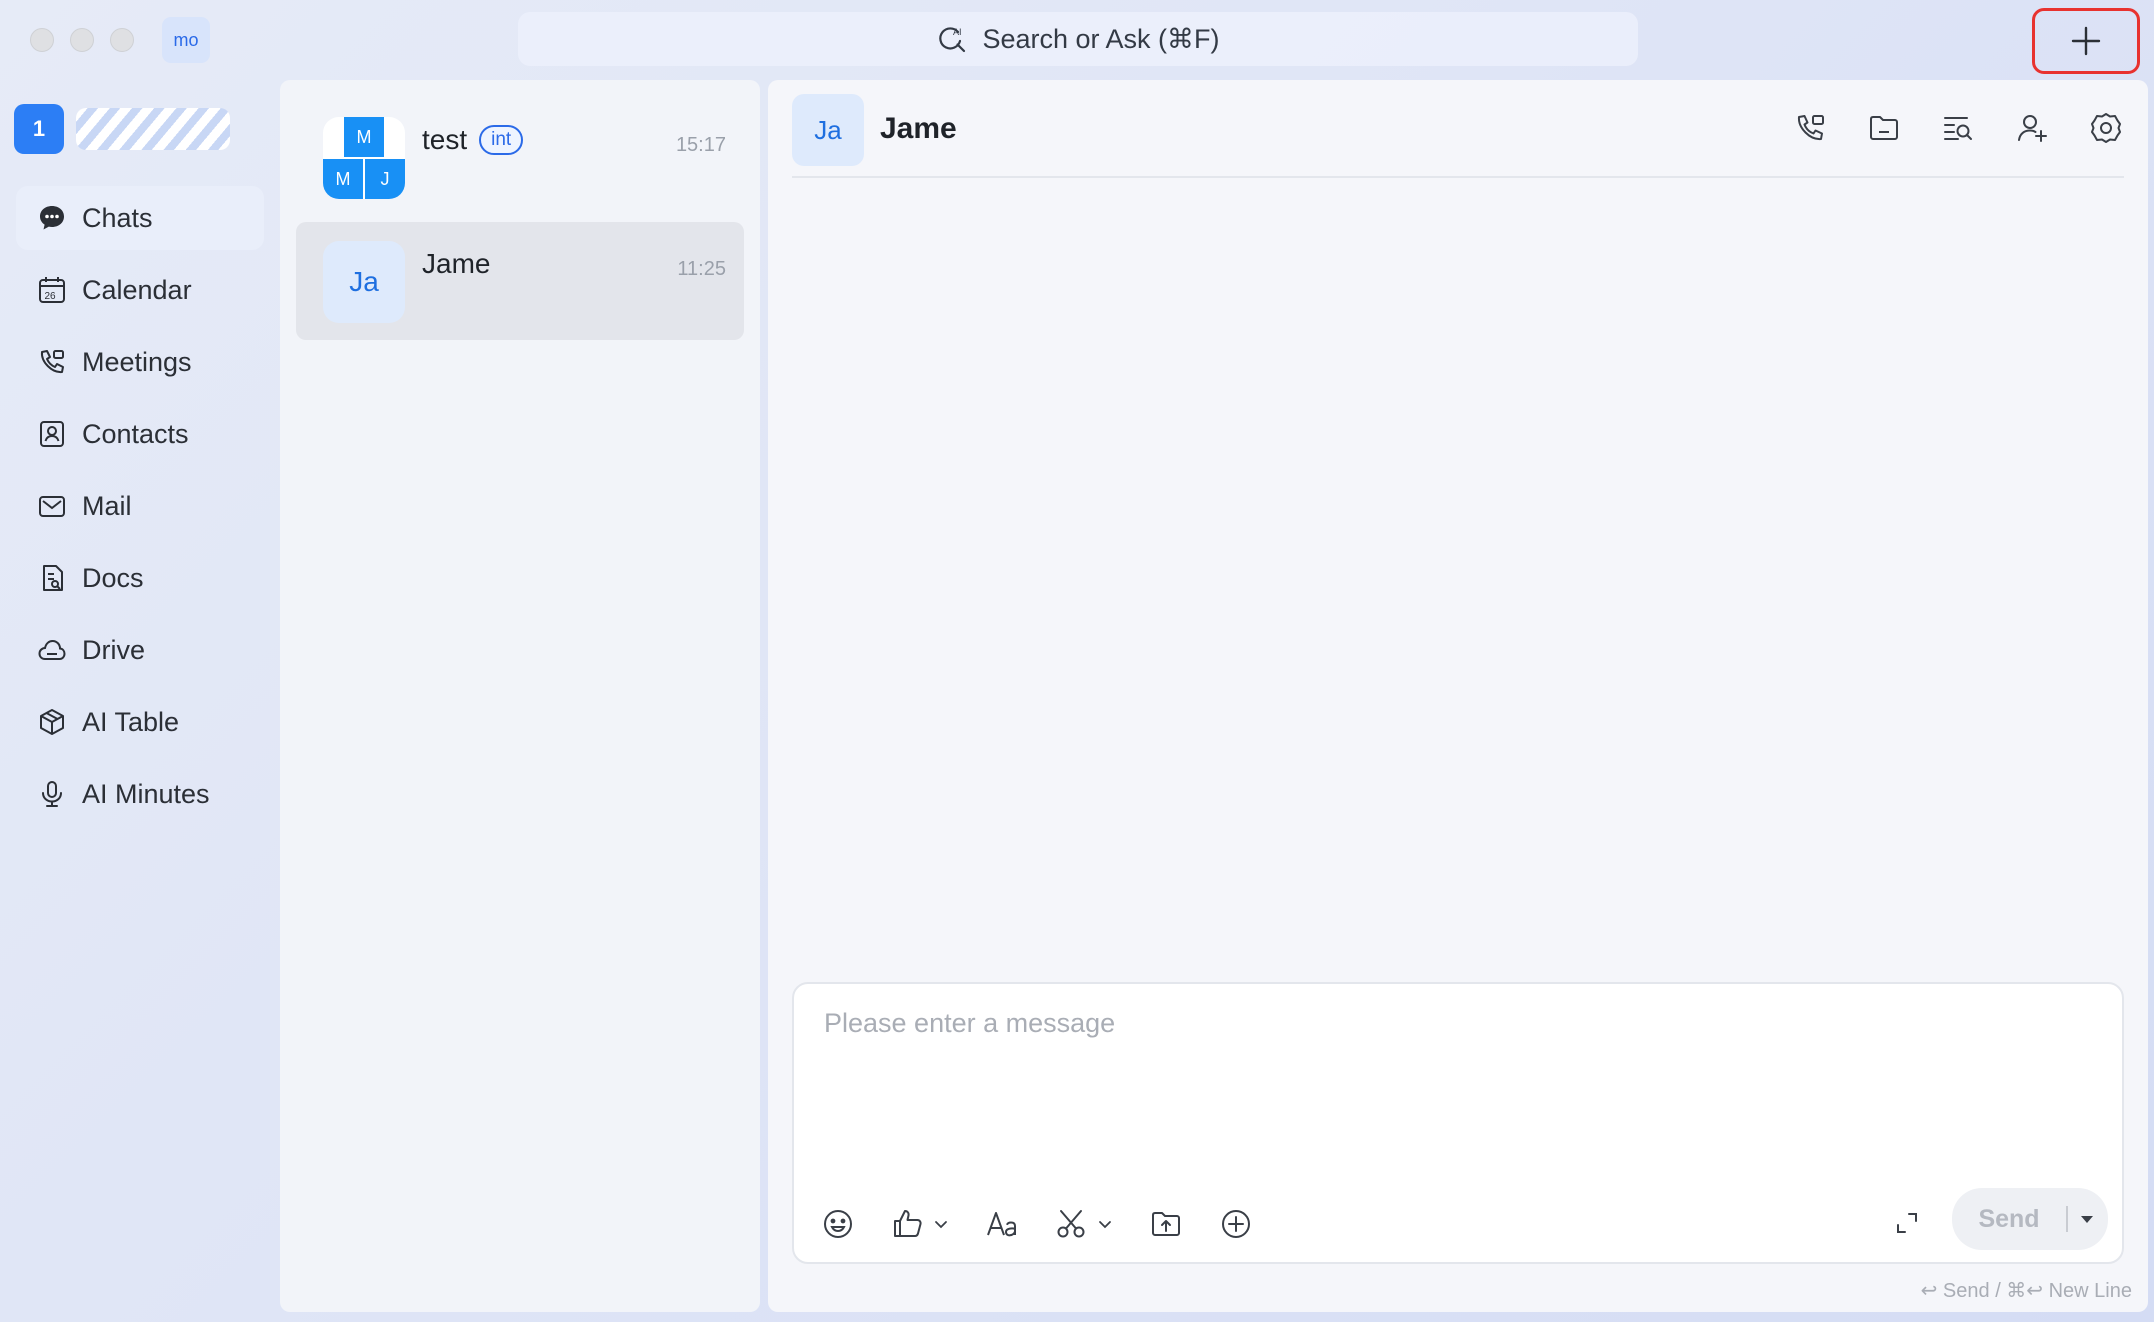  Describe the element at coordinates (117, 217) in the screenshot. I see `sidebar-item-label: Chats` at that location.